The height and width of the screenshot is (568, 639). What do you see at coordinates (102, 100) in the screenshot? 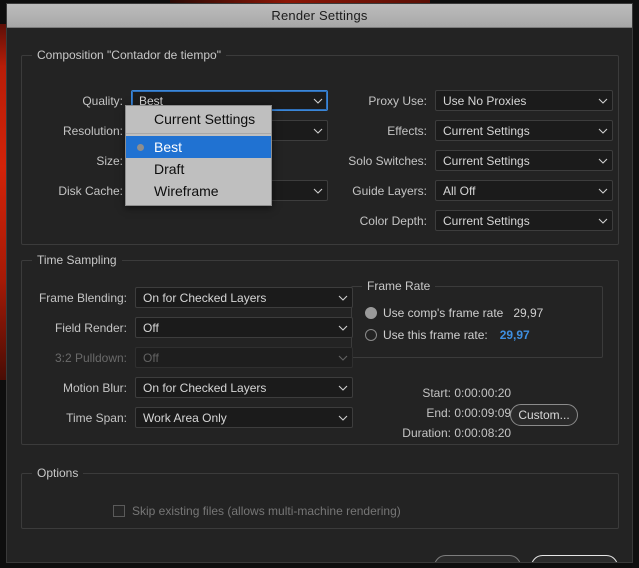
I see `field-quality-label: Quality:` at bounding box center [102, 100].